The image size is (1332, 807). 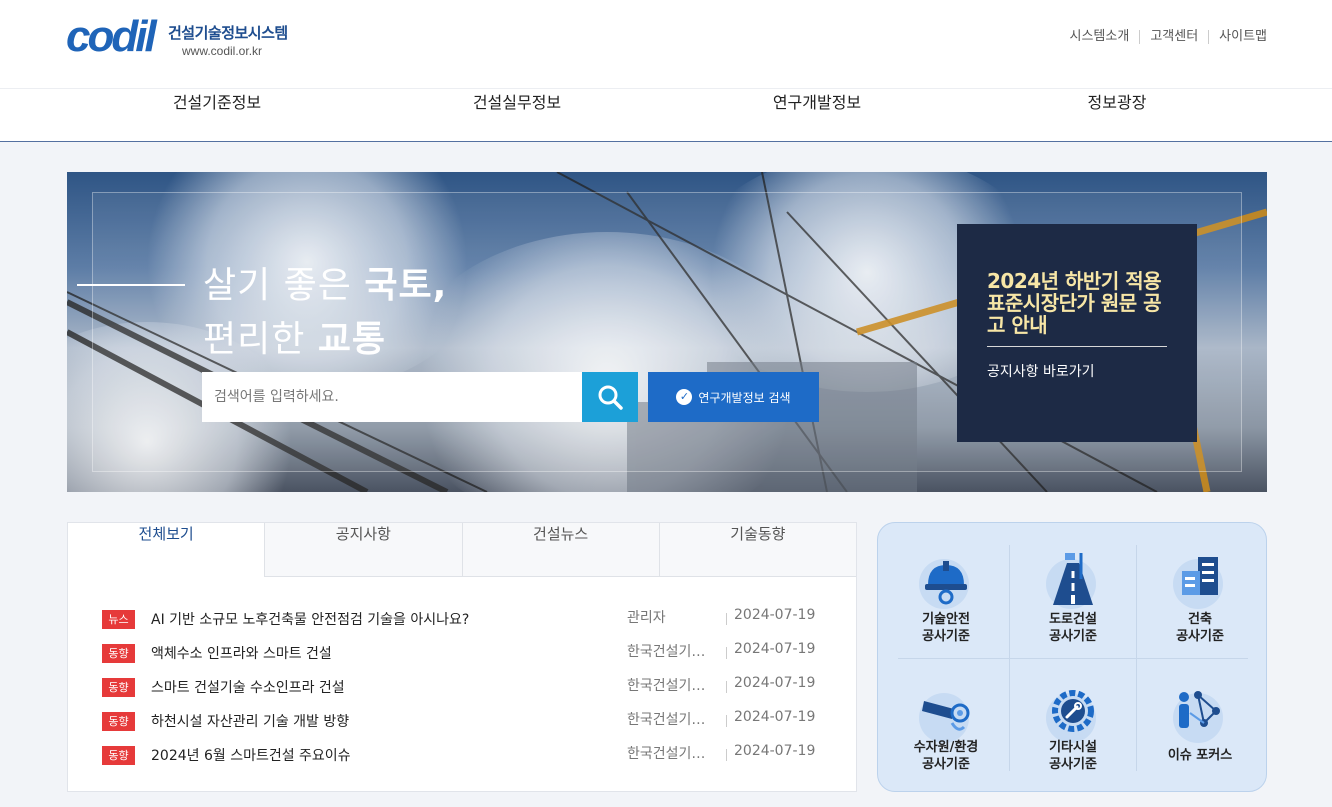 What do you see at coordinates (560, 550) in the screenshot?
I see `tab-construction-news: 건설뉴스` at bounding box center [560, 550].